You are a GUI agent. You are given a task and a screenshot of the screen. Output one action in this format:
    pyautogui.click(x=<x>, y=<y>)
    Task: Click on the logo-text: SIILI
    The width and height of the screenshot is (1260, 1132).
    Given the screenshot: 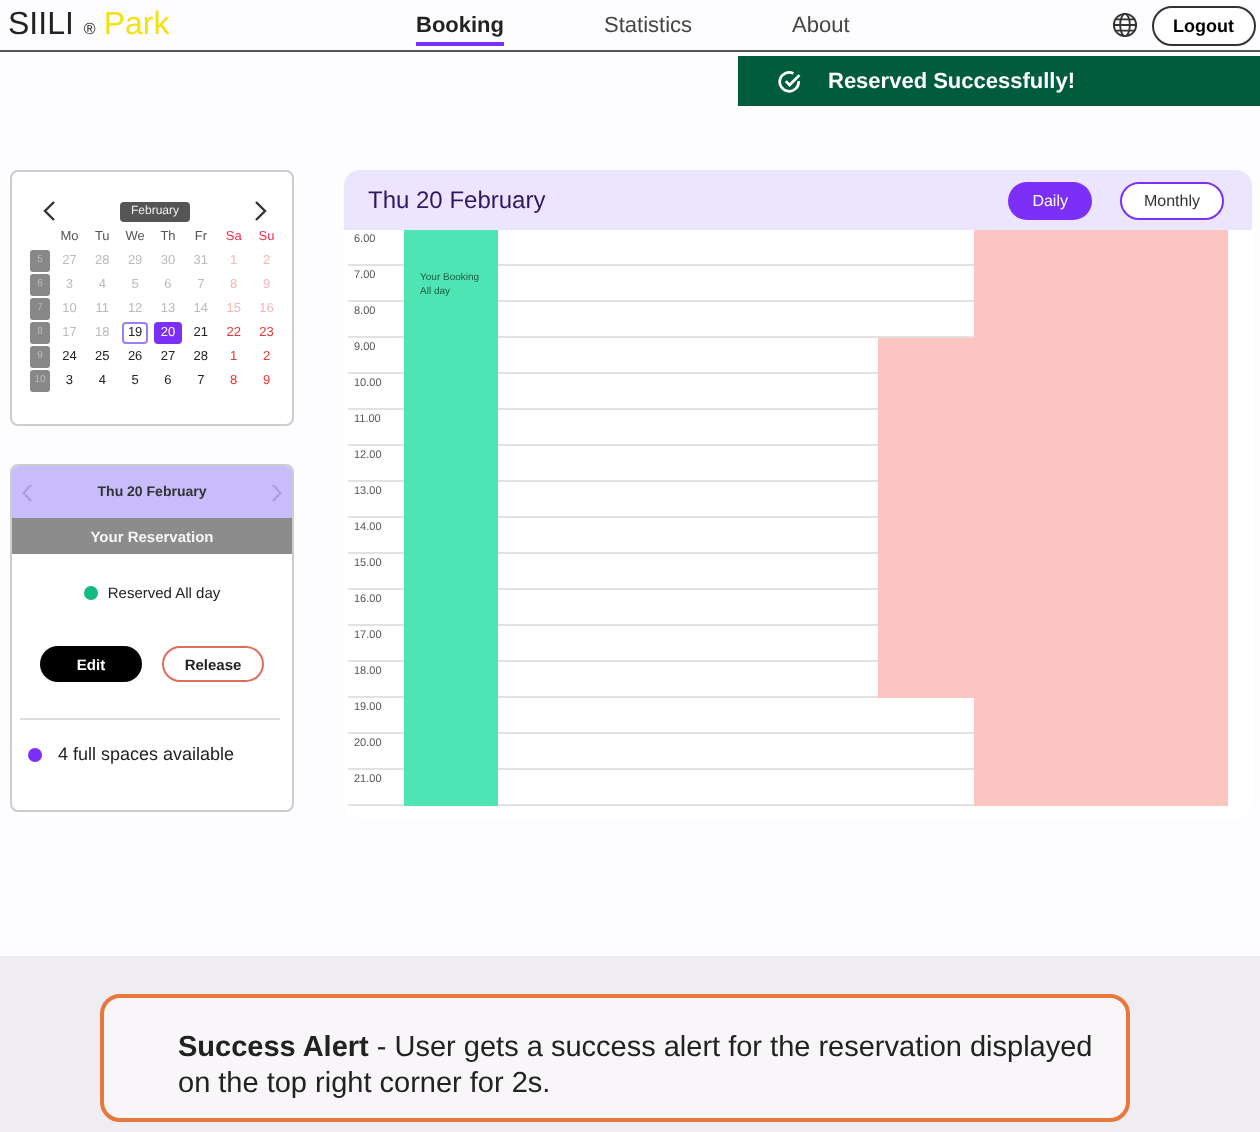 What is the action you would take?
    pyautogui.click(x=41, y=25)
    